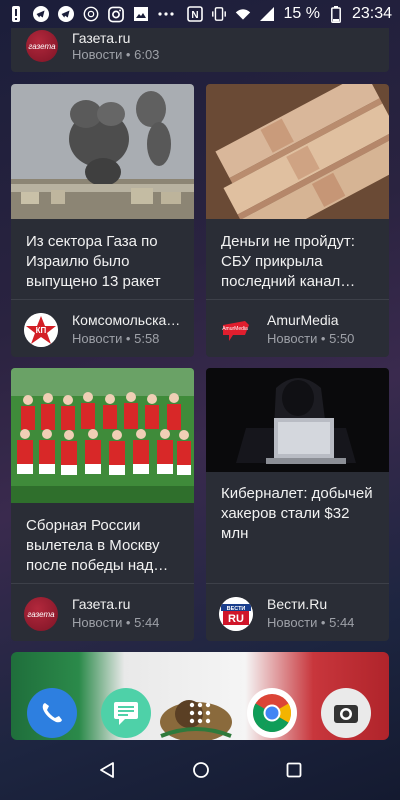 The image size is (400, 800). I want to click on camera-icon, so click(346, 713).